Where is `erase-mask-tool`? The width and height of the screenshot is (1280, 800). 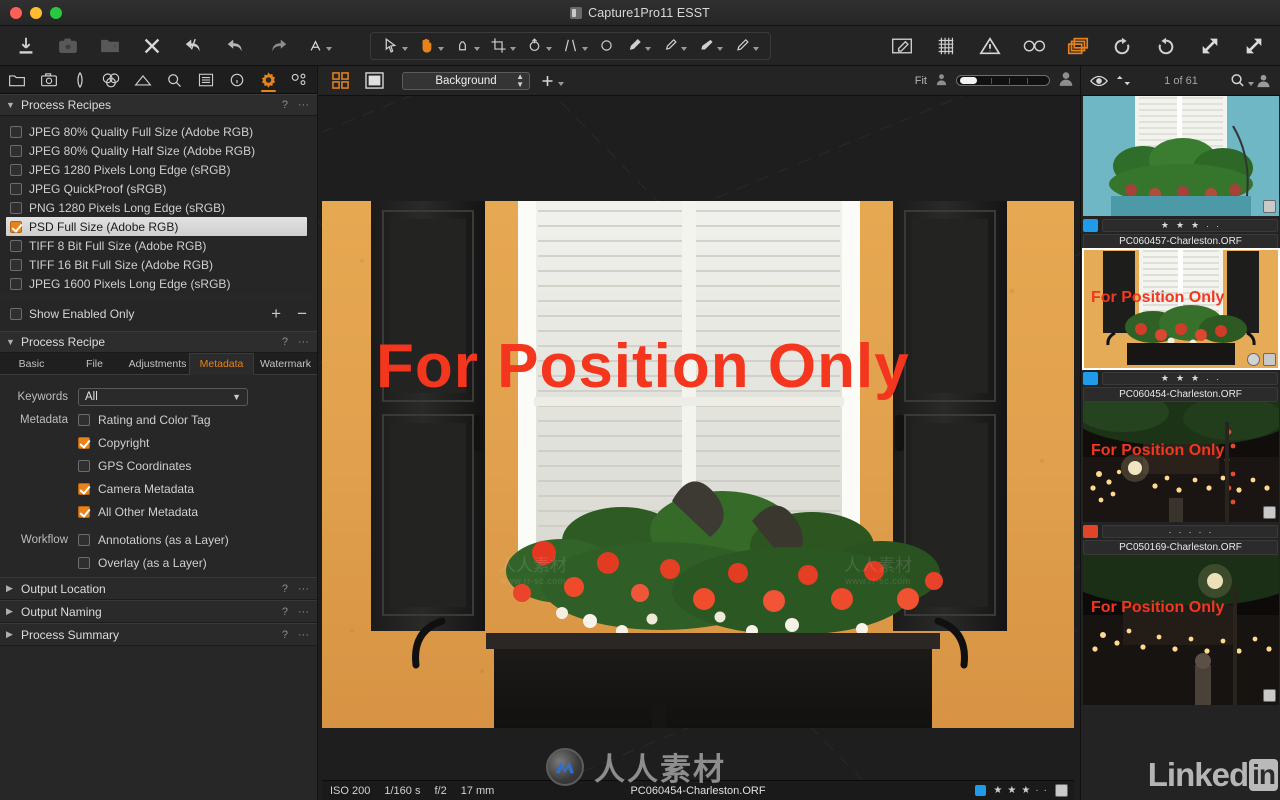 erase-mask-tool is located at coordinates (710, 45).